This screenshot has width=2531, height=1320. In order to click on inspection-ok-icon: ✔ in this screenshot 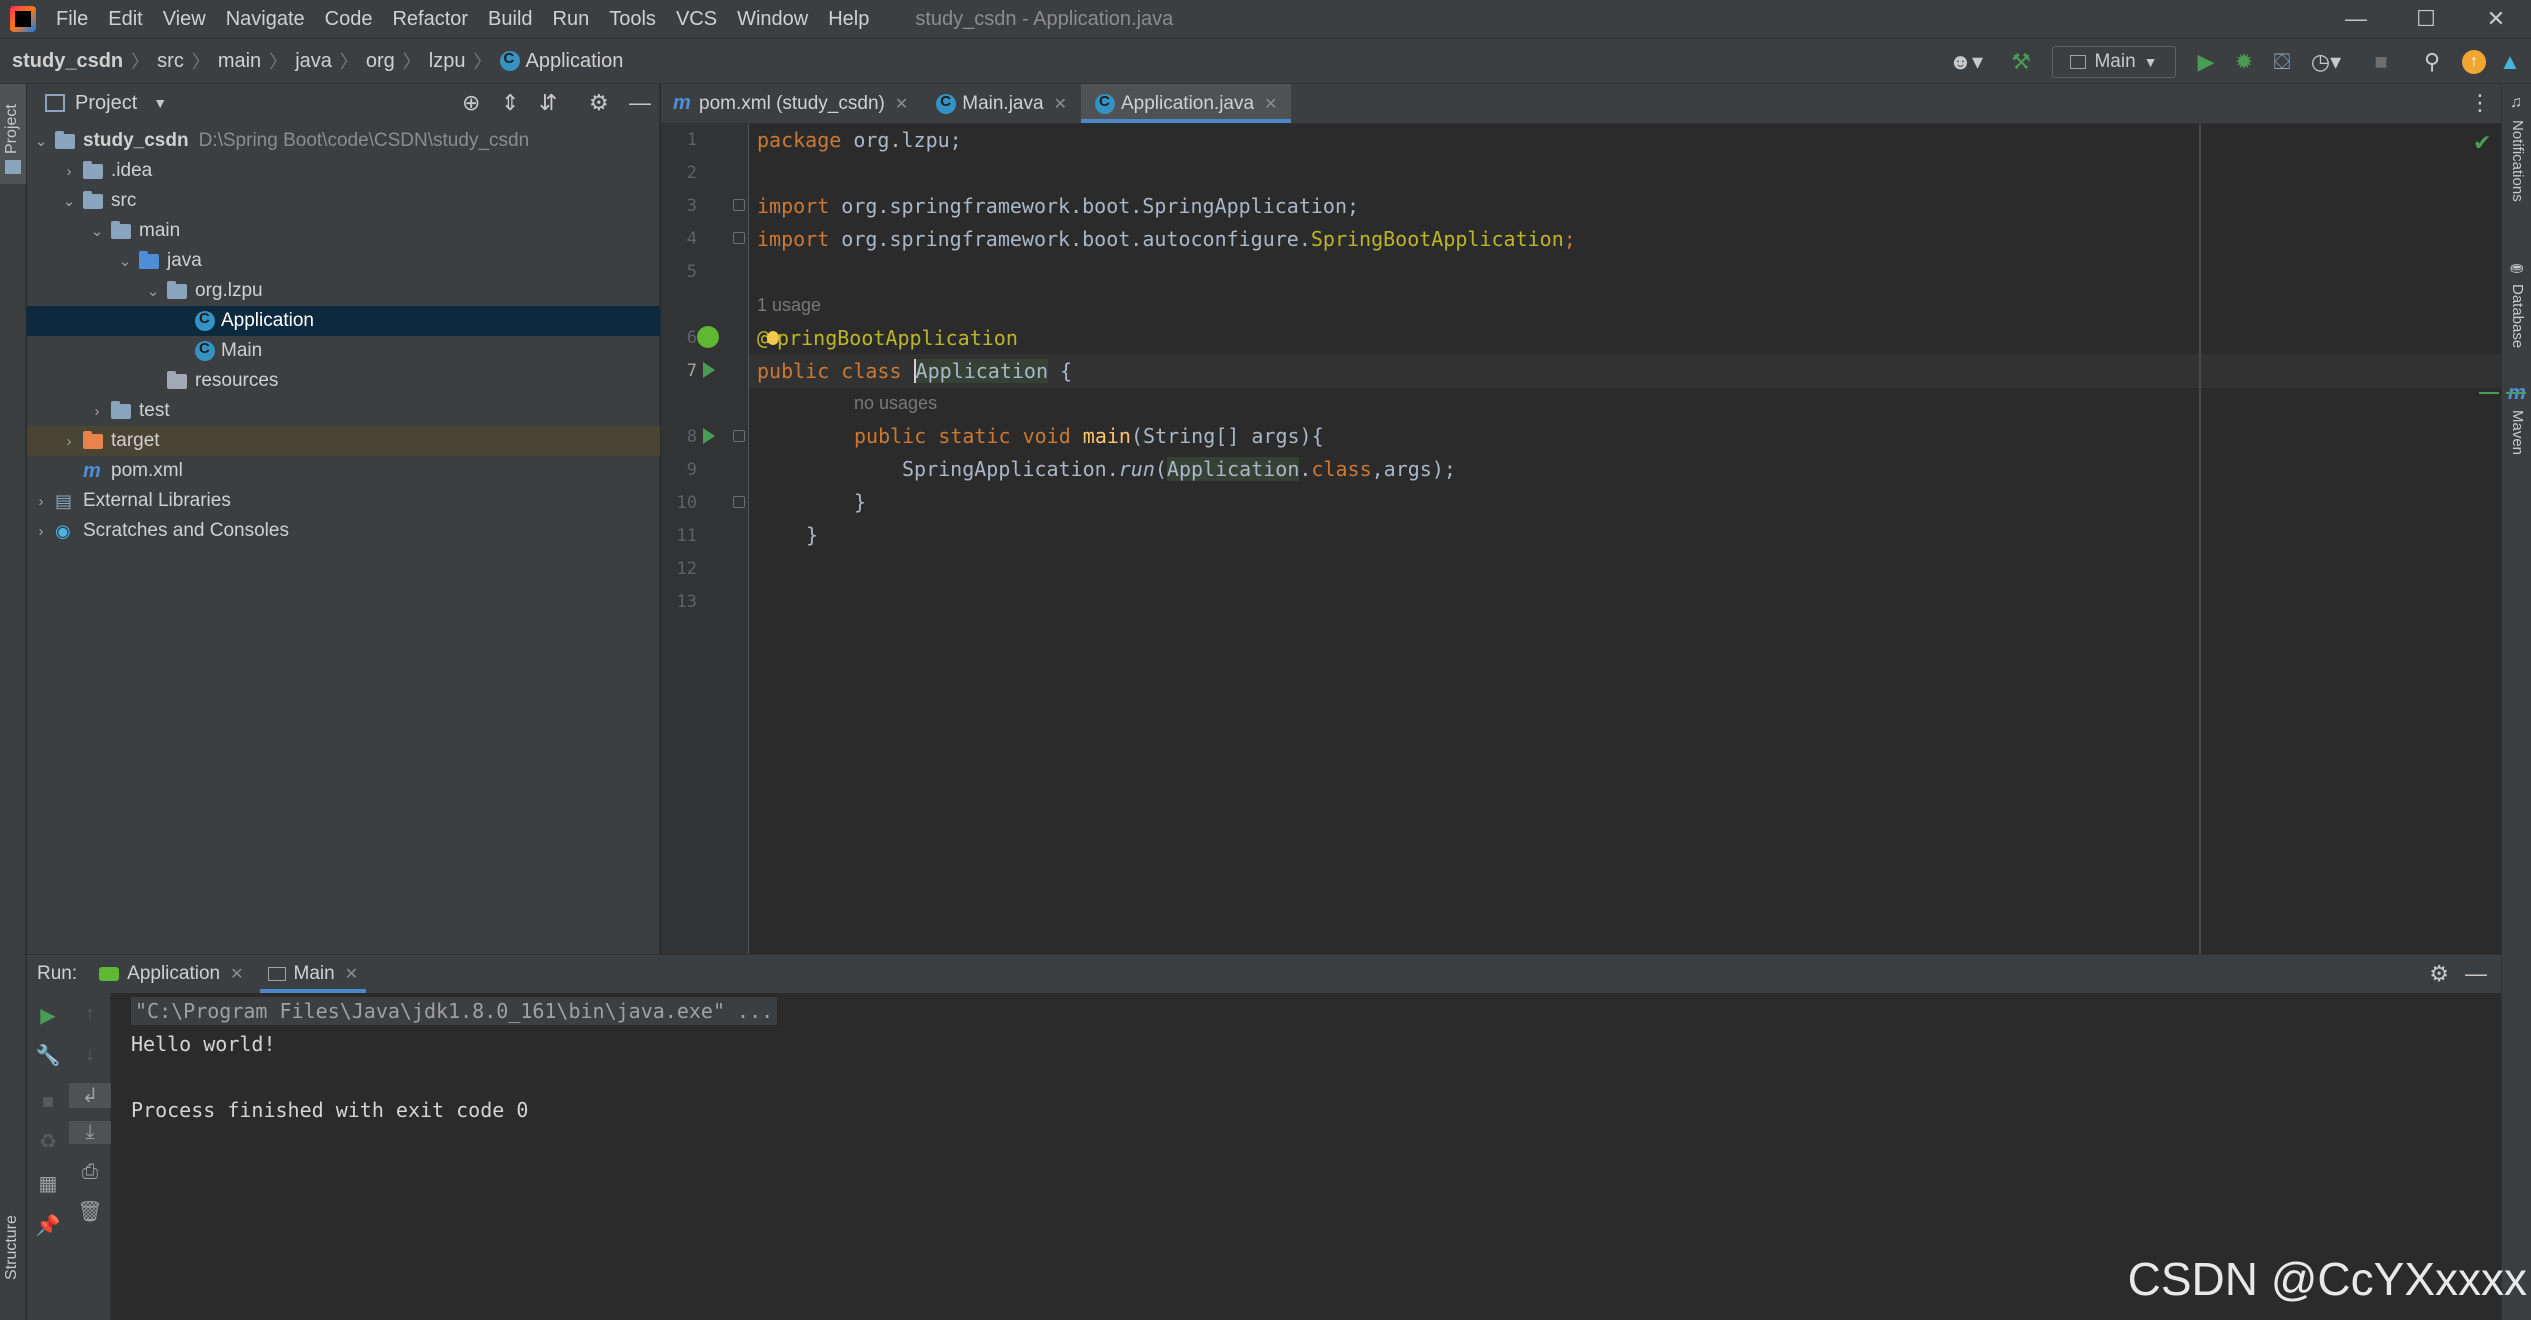, I will do `click(2482, 143)`.